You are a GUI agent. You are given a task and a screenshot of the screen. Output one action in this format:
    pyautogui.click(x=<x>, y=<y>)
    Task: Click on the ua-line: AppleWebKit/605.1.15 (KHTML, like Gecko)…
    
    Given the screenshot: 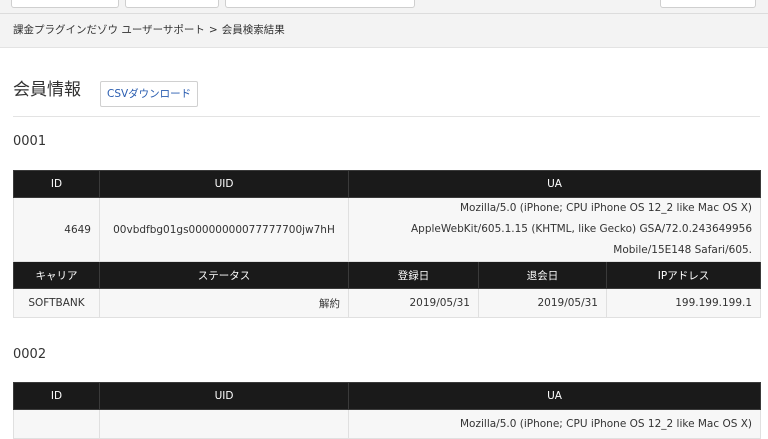 What is the action you would take?
    pyautogui.click(x=581, y=229)
    